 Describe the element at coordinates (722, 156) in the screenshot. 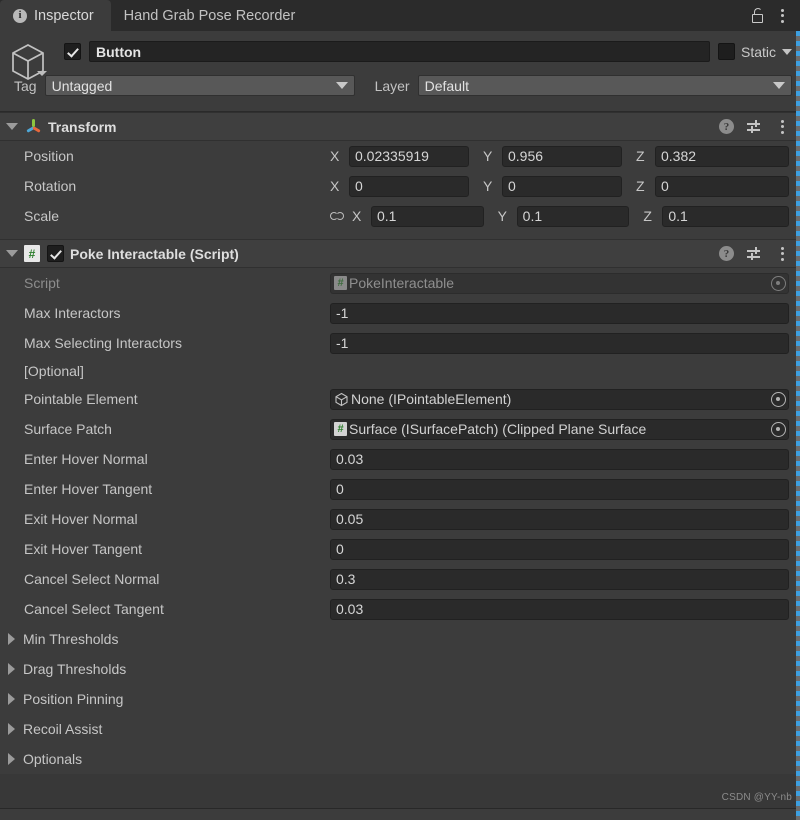

I see `position-z-input: 0.382` at that location.